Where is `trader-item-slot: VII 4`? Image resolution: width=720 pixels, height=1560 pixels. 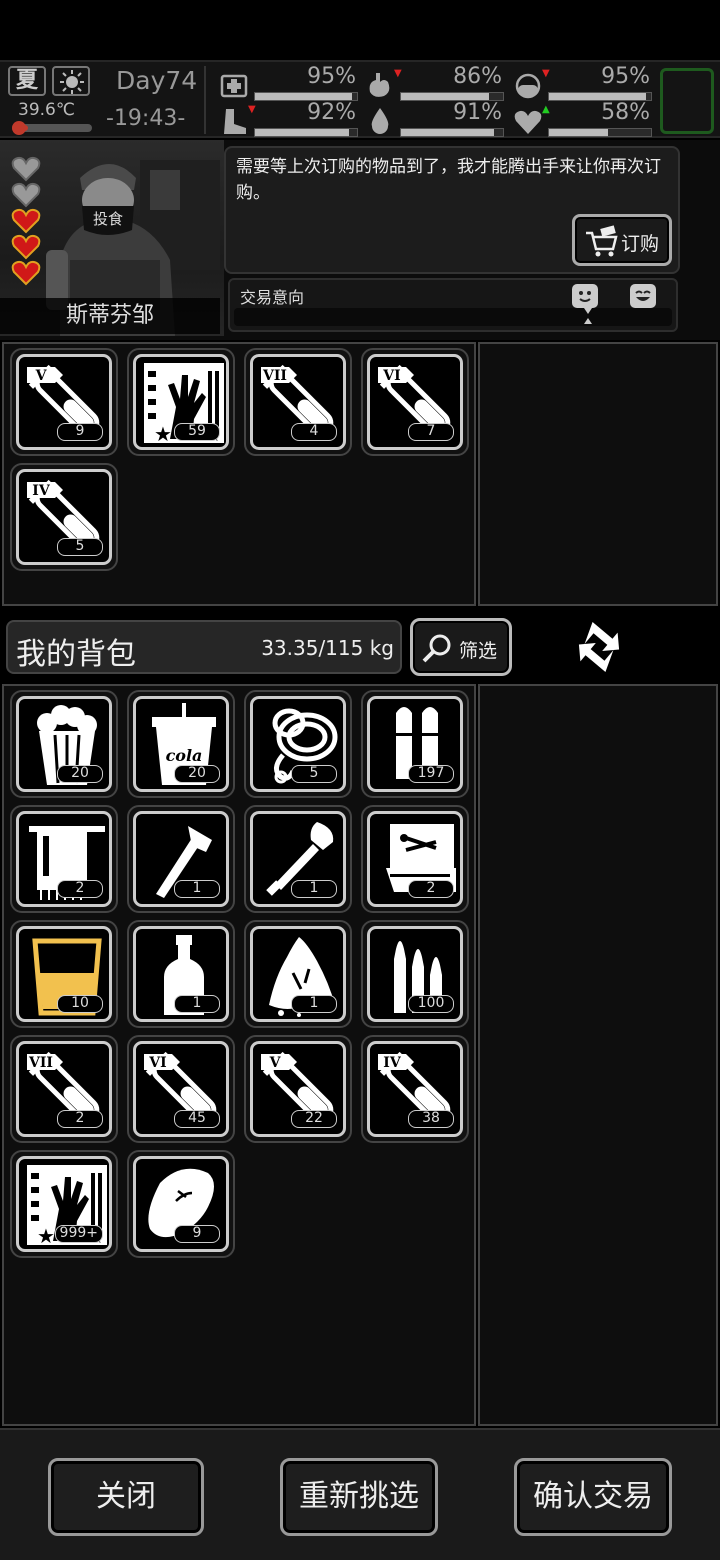
trader-item-slot: VII 4 is located at coordinates (298, 402).